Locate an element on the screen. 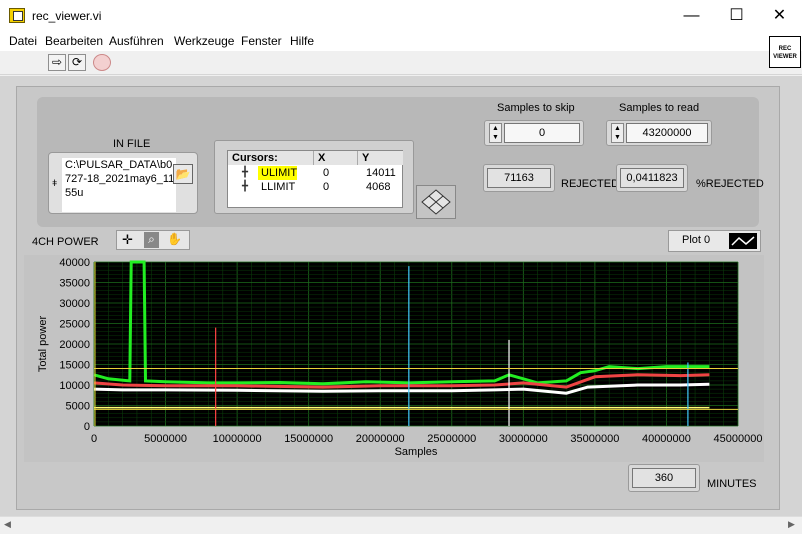 The width and height of the screenshot is (802, 534). graph-label: 4CH POWER is located at coordinates (65, 242).